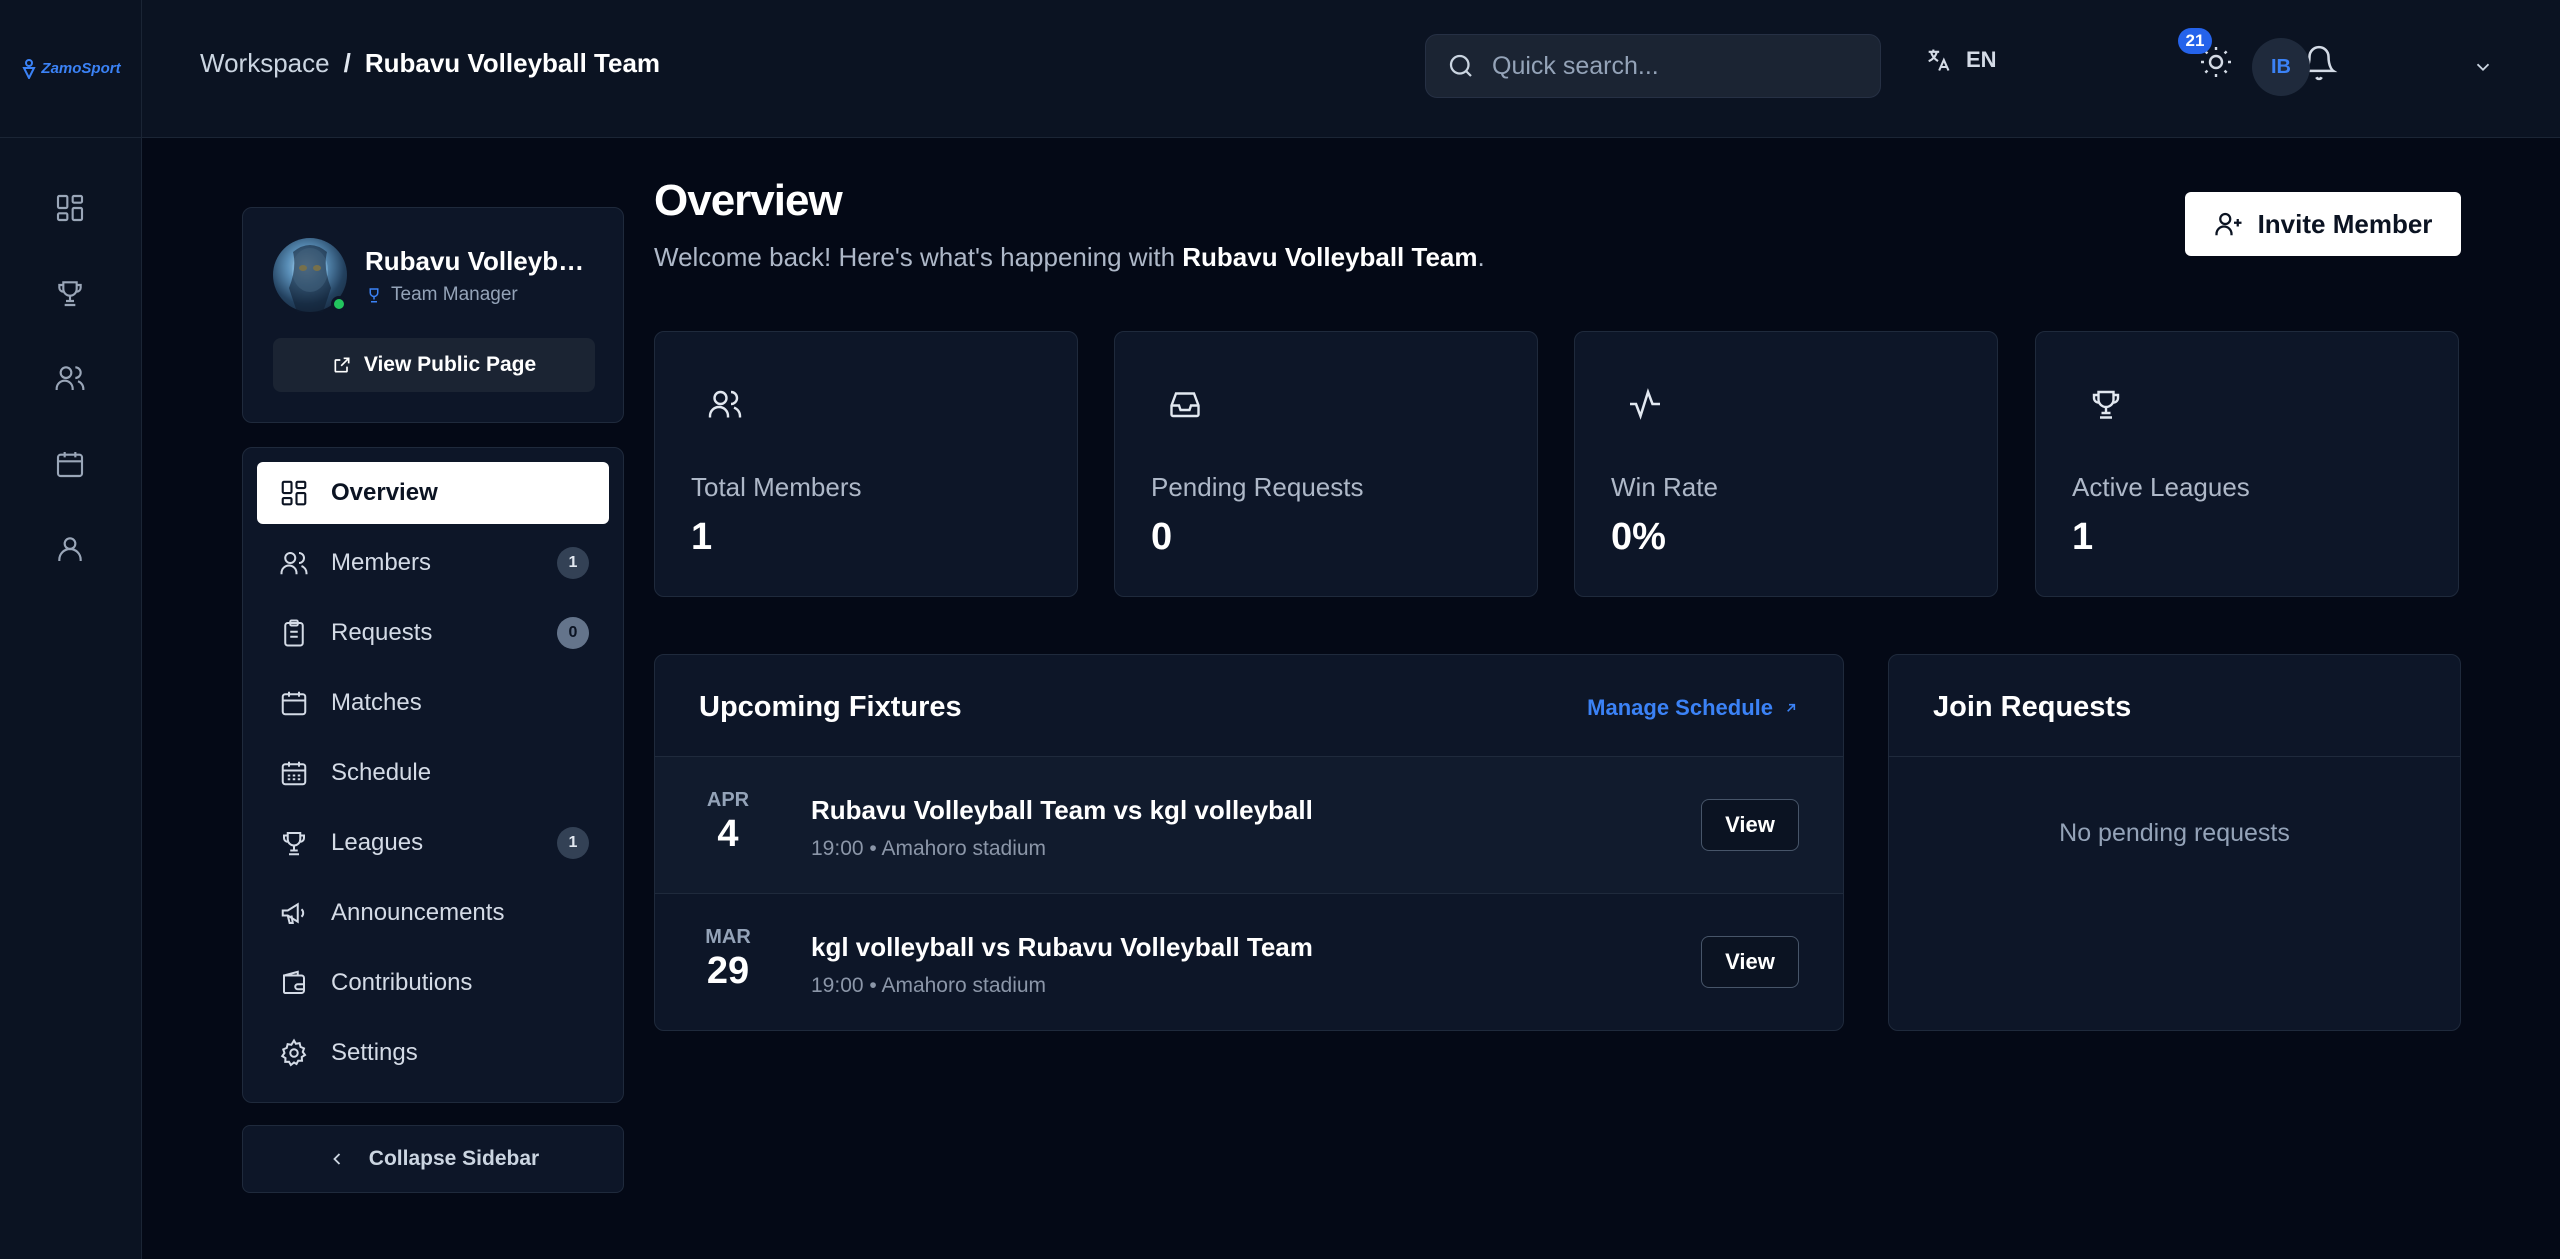  What do you see at coordinates (70, 293) in the screenshot?
I see `rail-trophy-icon` at bounding box center [70, 293].